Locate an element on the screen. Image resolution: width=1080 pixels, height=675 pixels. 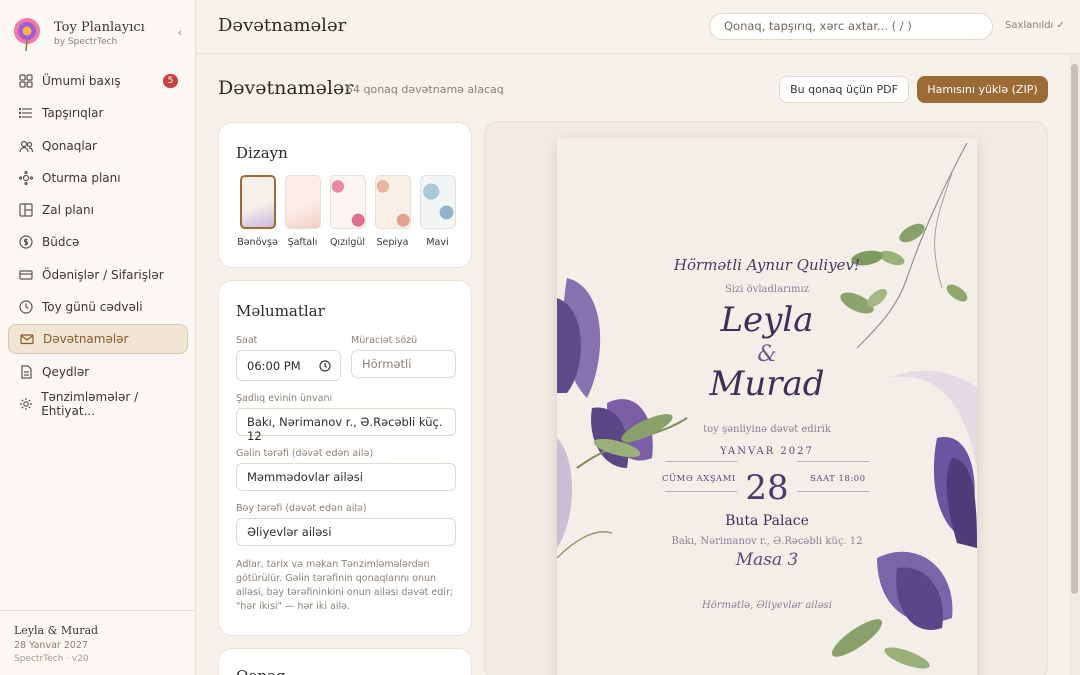
sidebar-item-schedule: Toy günü cədvəli is located at coordinates (98, 307).